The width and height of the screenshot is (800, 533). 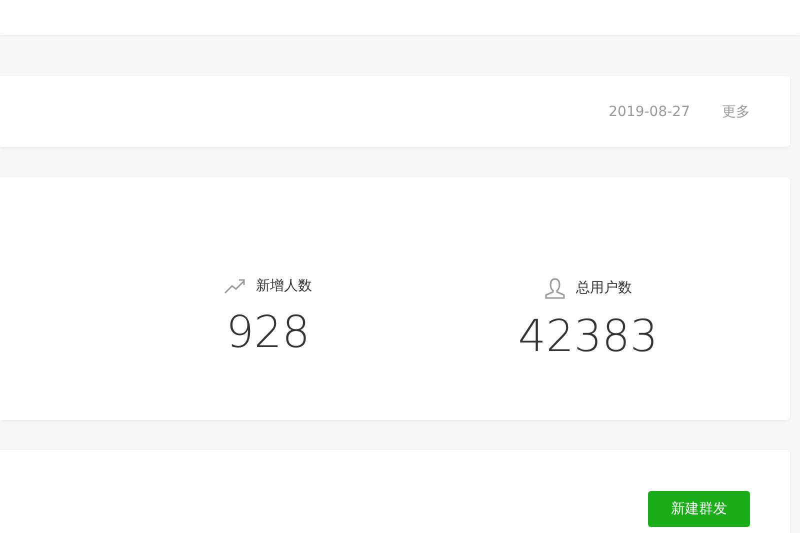 I want to click on user-icon, so click(x=555, y=288).